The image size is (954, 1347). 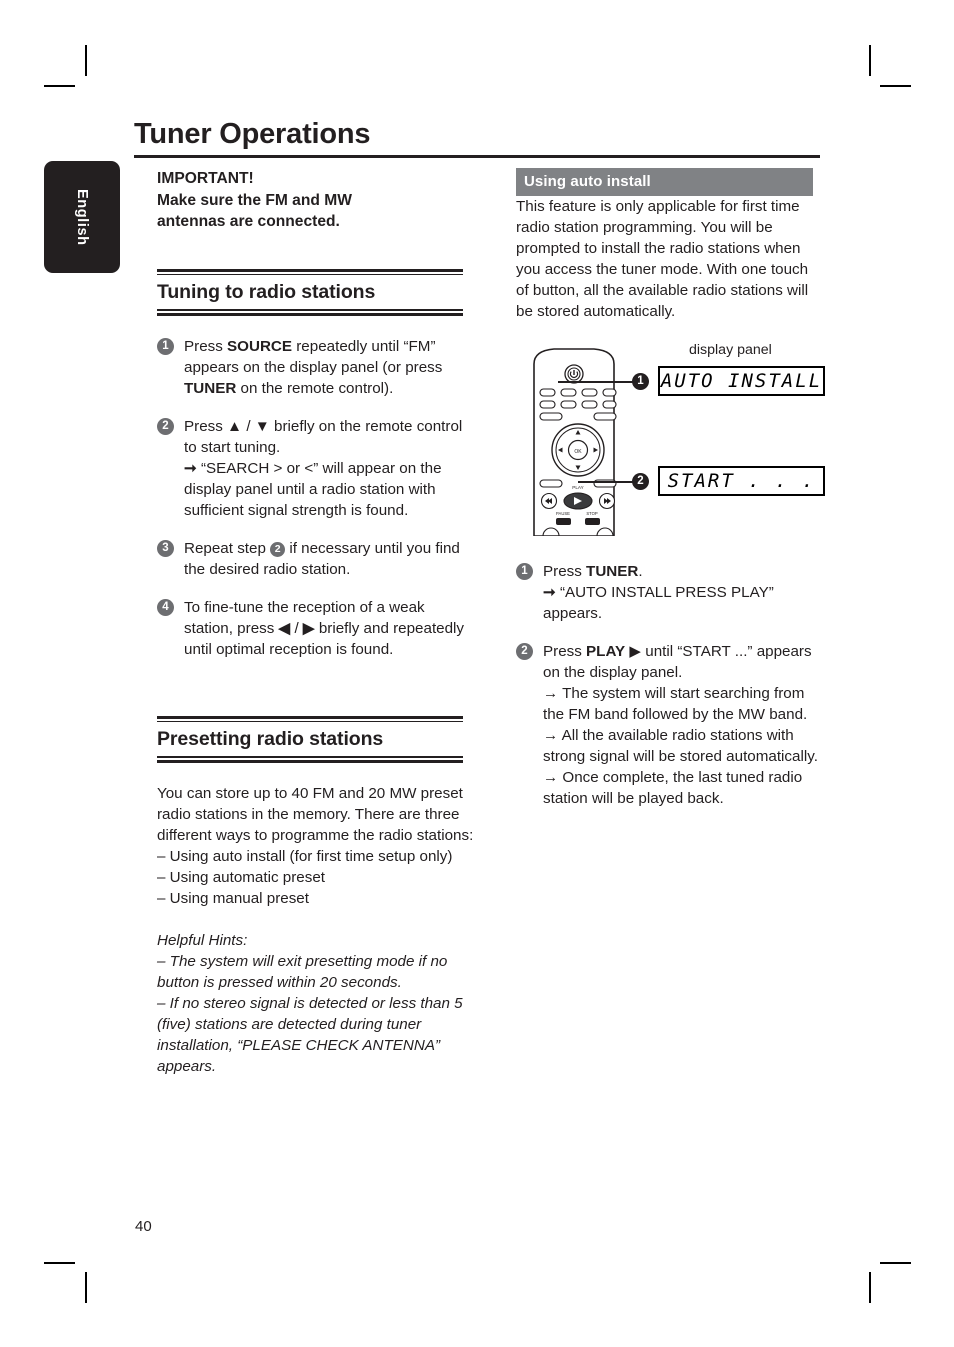 What do you see at coordinates (640, 481) in the screenshot?
I see `callout-badge-2: 2` at bounding box center [640, 481].